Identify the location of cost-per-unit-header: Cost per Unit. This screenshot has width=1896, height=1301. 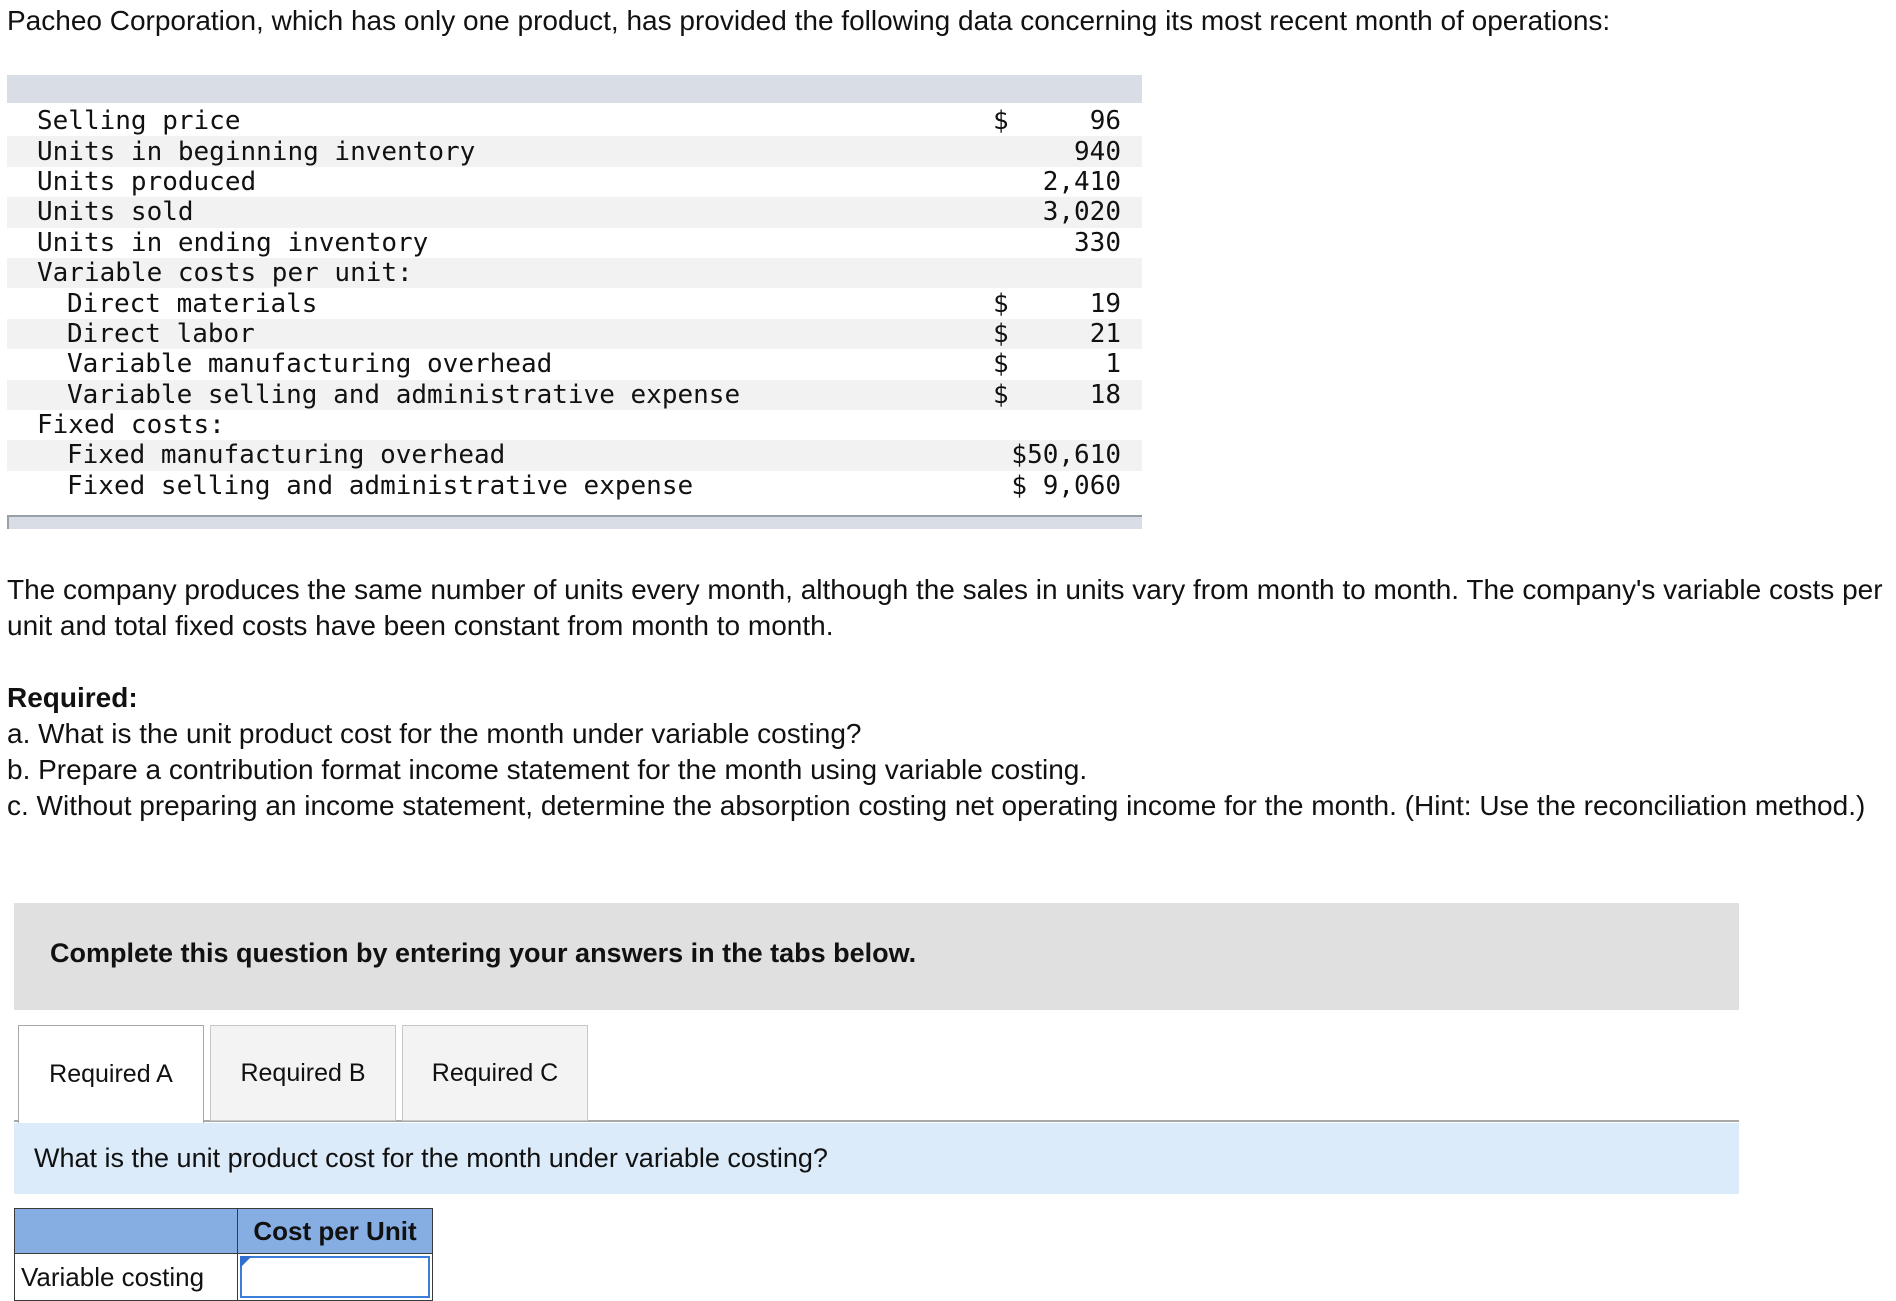
(335, 1231).